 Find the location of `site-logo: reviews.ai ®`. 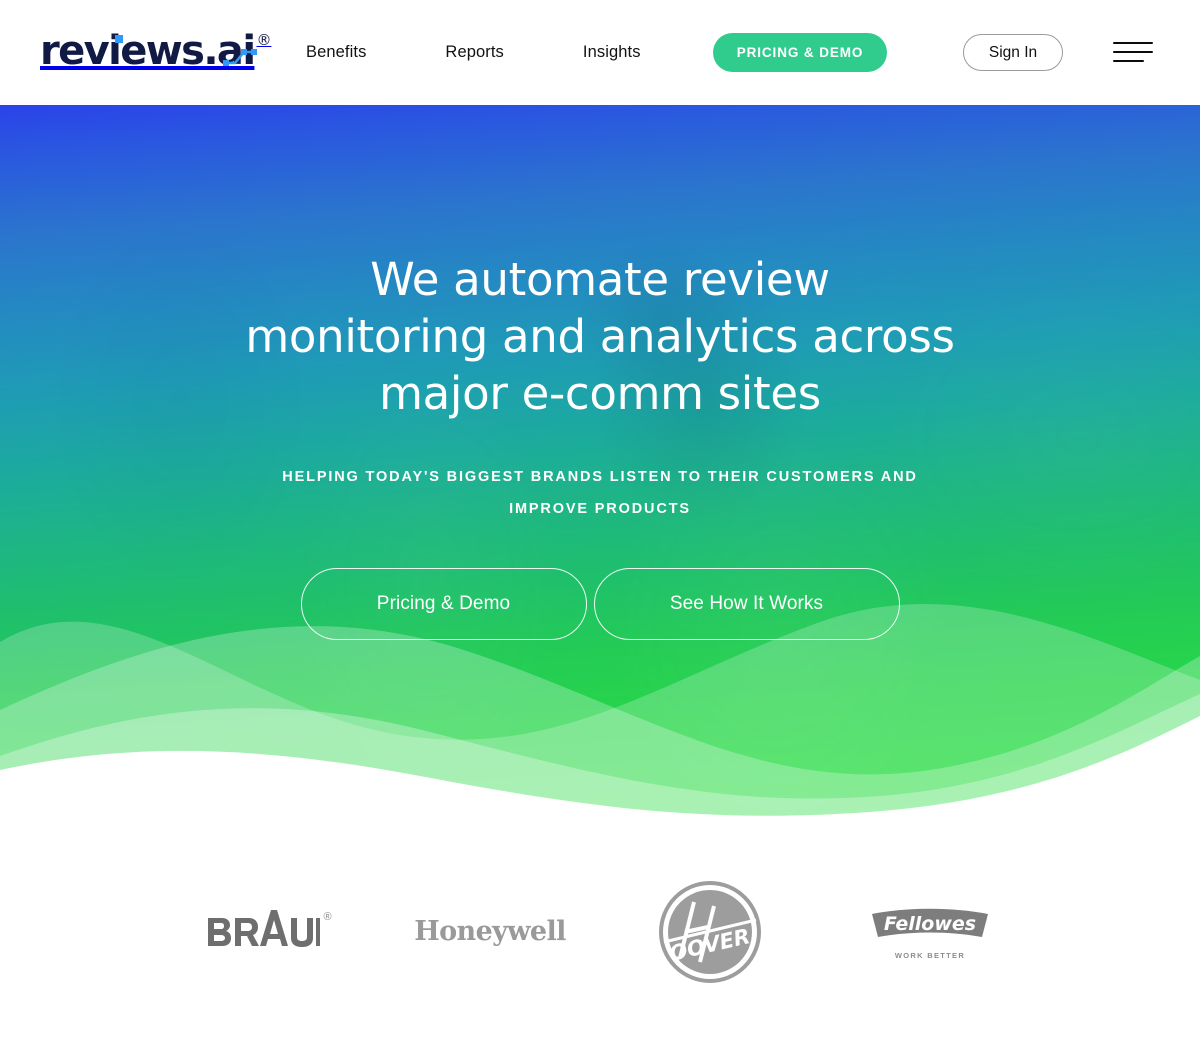

site-logo: reviews.ai ® is located at coordinates (155, 51).